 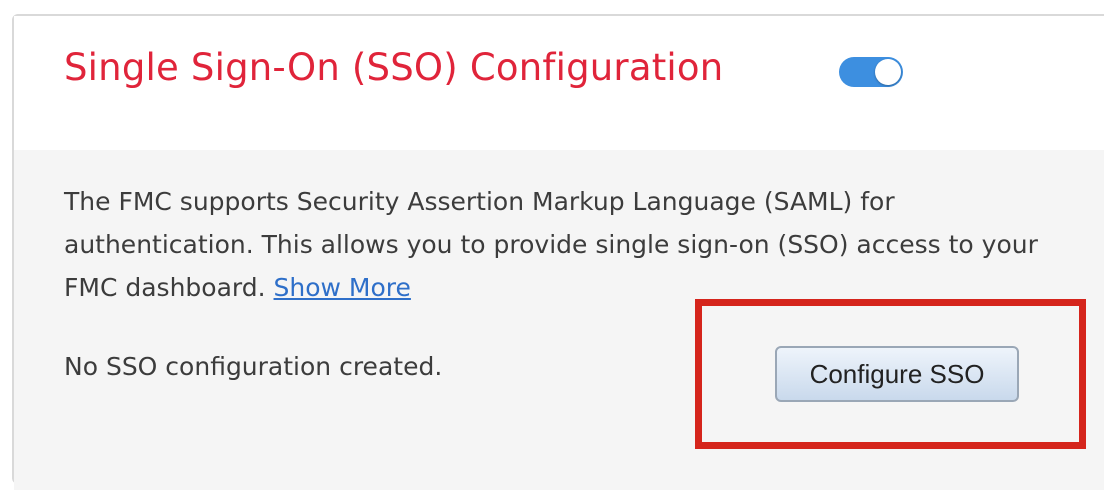 What do you see at coordinates (253, 366) in the screenshot?
I see `status-message: No SSO configuration created.` at bounding box center [253, 366].